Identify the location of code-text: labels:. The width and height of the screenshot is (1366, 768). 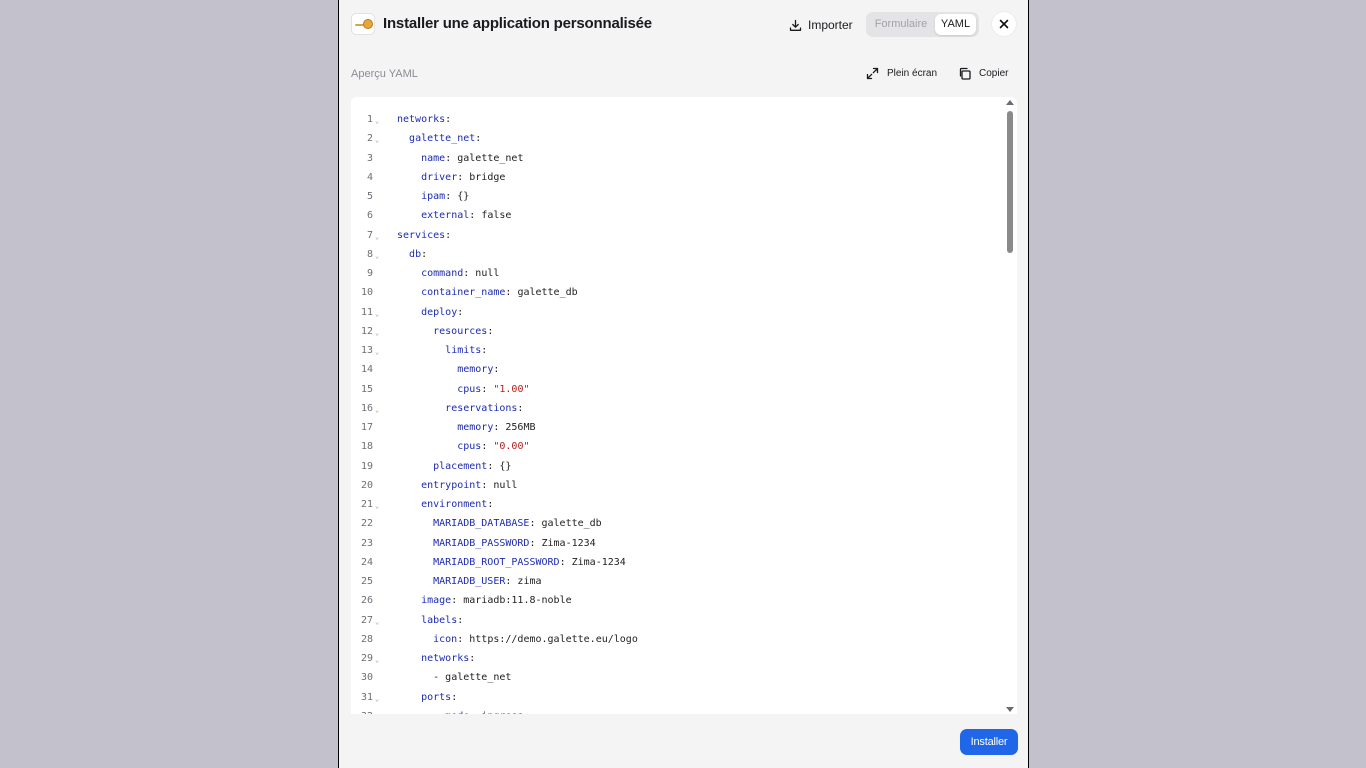
(430, 620).